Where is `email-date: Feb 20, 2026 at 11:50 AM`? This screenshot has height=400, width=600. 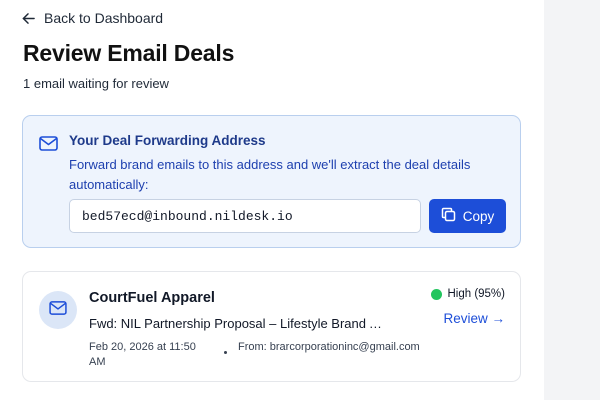
email-date: Feb 20, 2026 at 11:50 AM is located at coordinates (142, 354).